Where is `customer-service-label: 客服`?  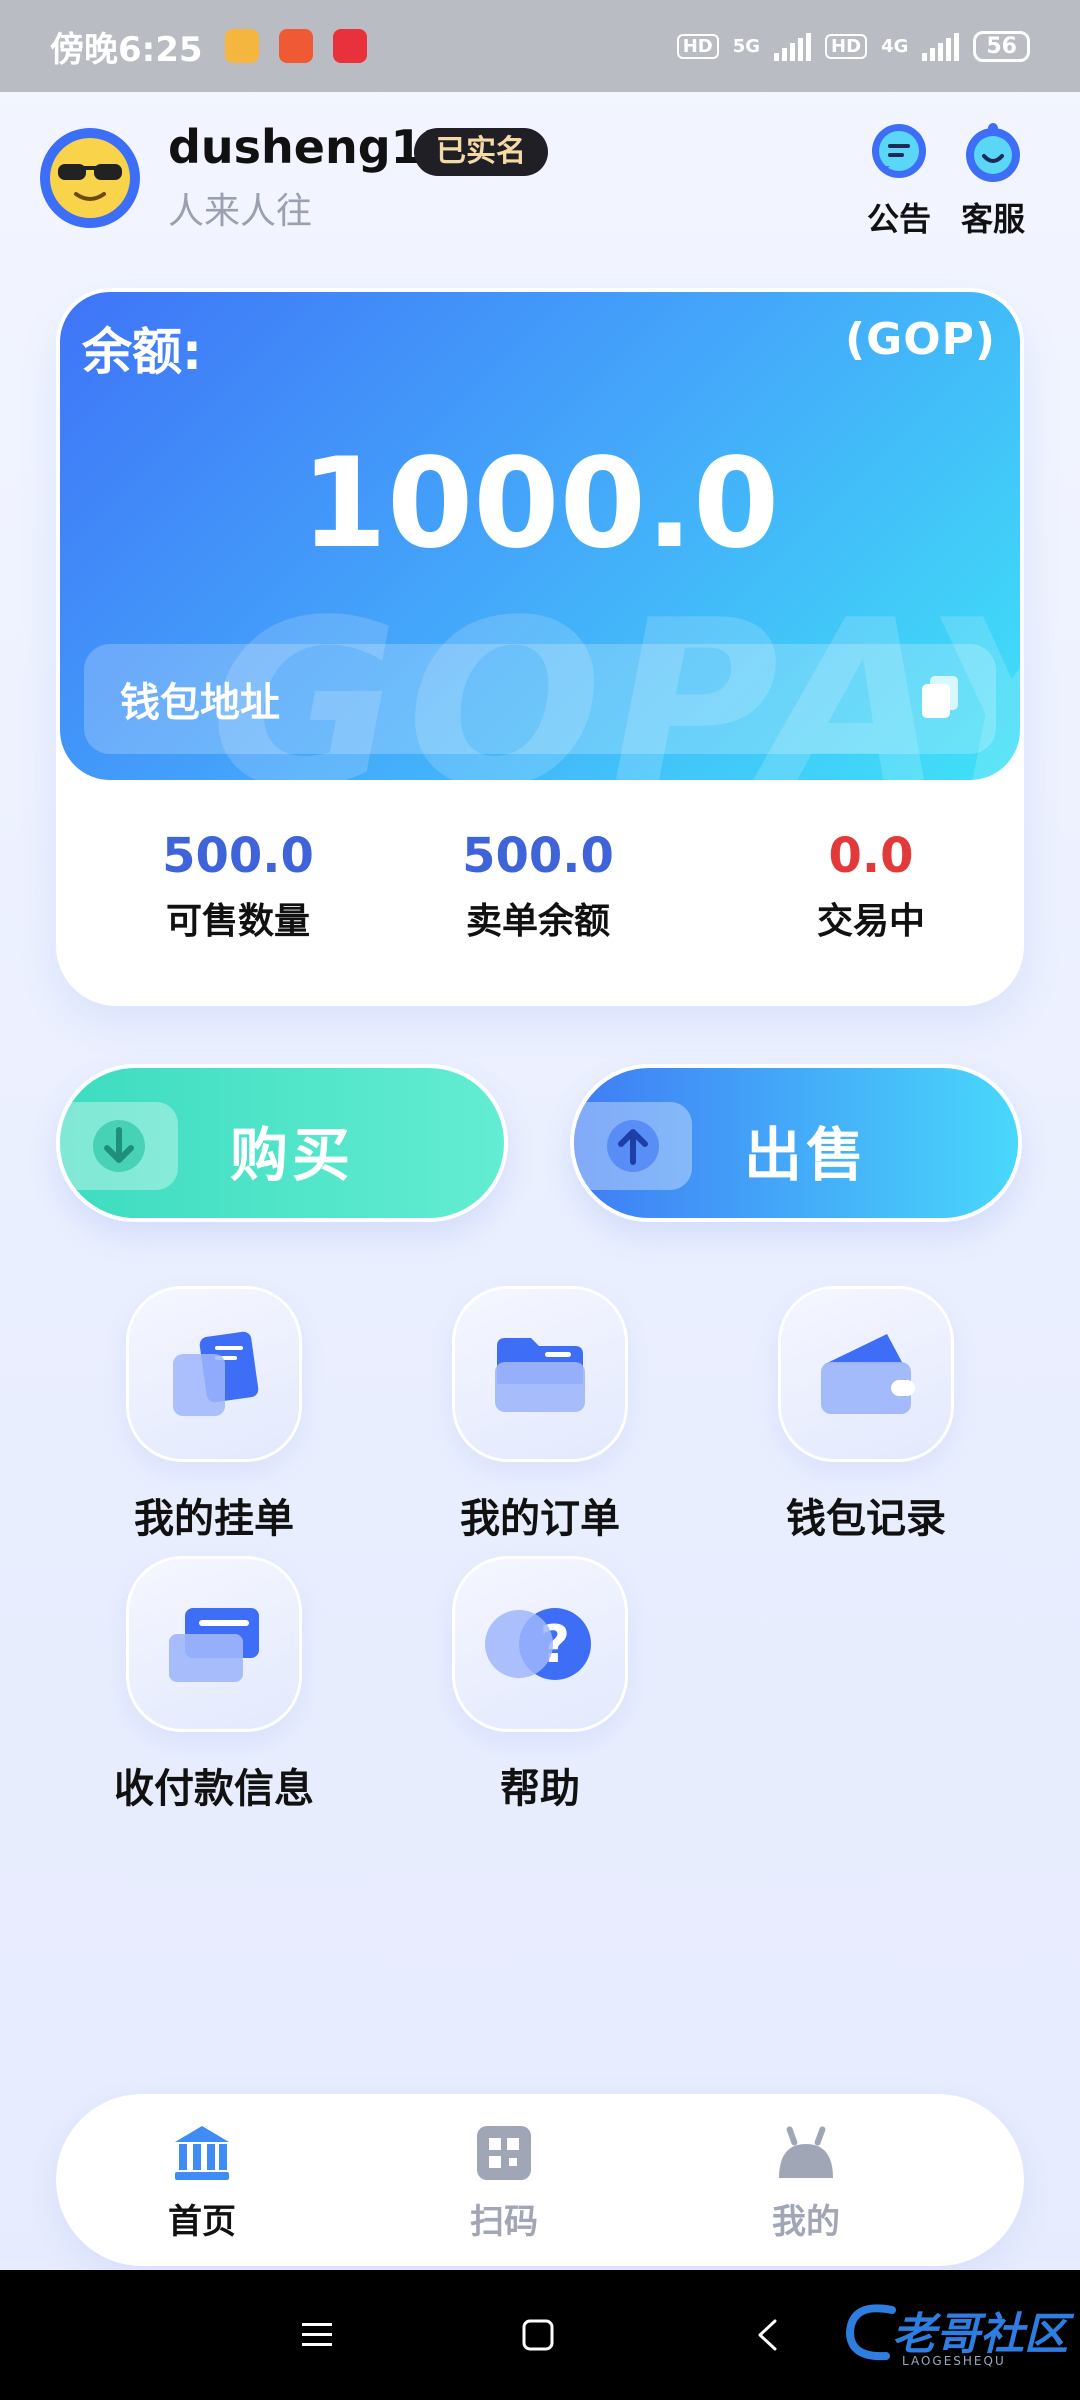
customer-service-label: 客服 is located at coordinates (992, 219).